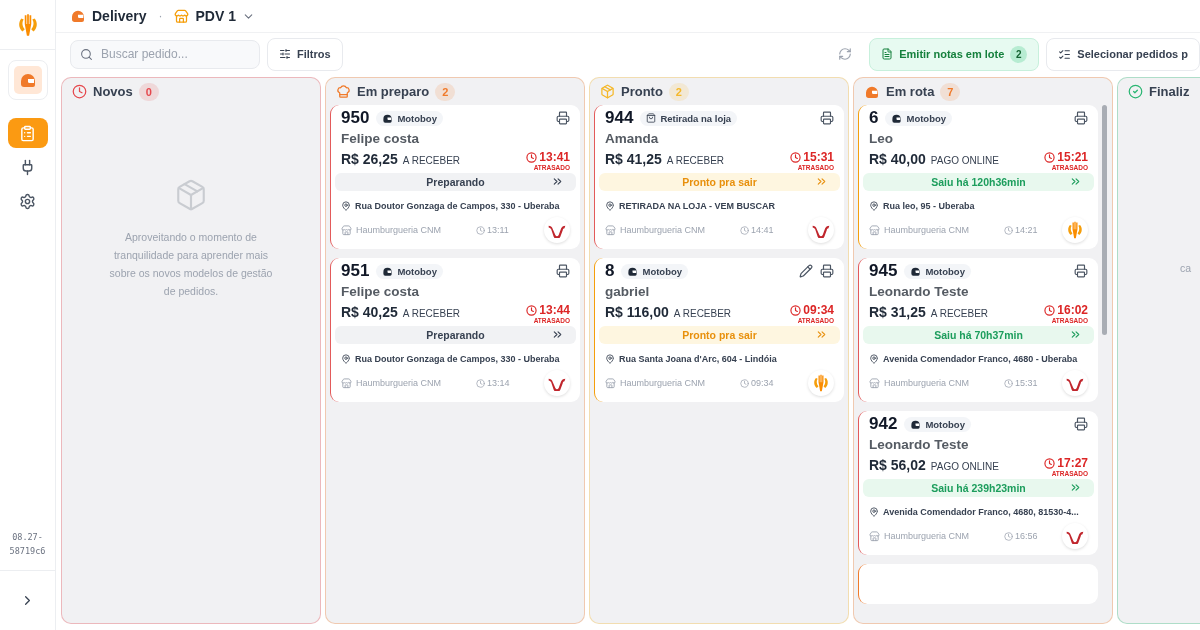  Describe the element at coordinates (818, 310) in the screenshot. I see `due-time: 09:34` at that location.